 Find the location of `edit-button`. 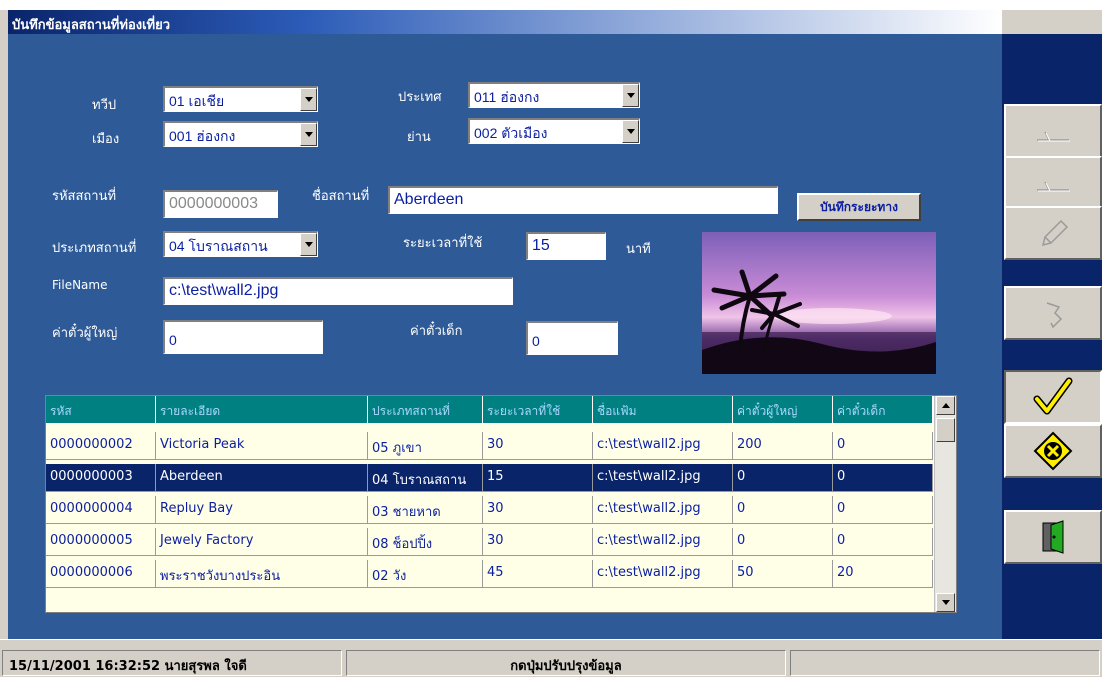

edit-button is located at coordinates (1053, 233).